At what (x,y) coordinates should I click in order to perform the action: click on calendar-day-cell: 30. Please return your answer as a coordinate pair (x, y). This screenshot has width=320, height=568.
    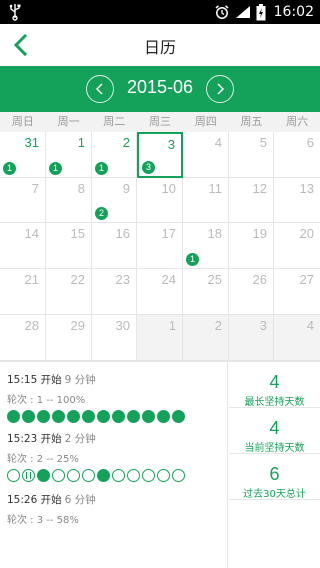
    Looking at the image, I should click on (114, 338).